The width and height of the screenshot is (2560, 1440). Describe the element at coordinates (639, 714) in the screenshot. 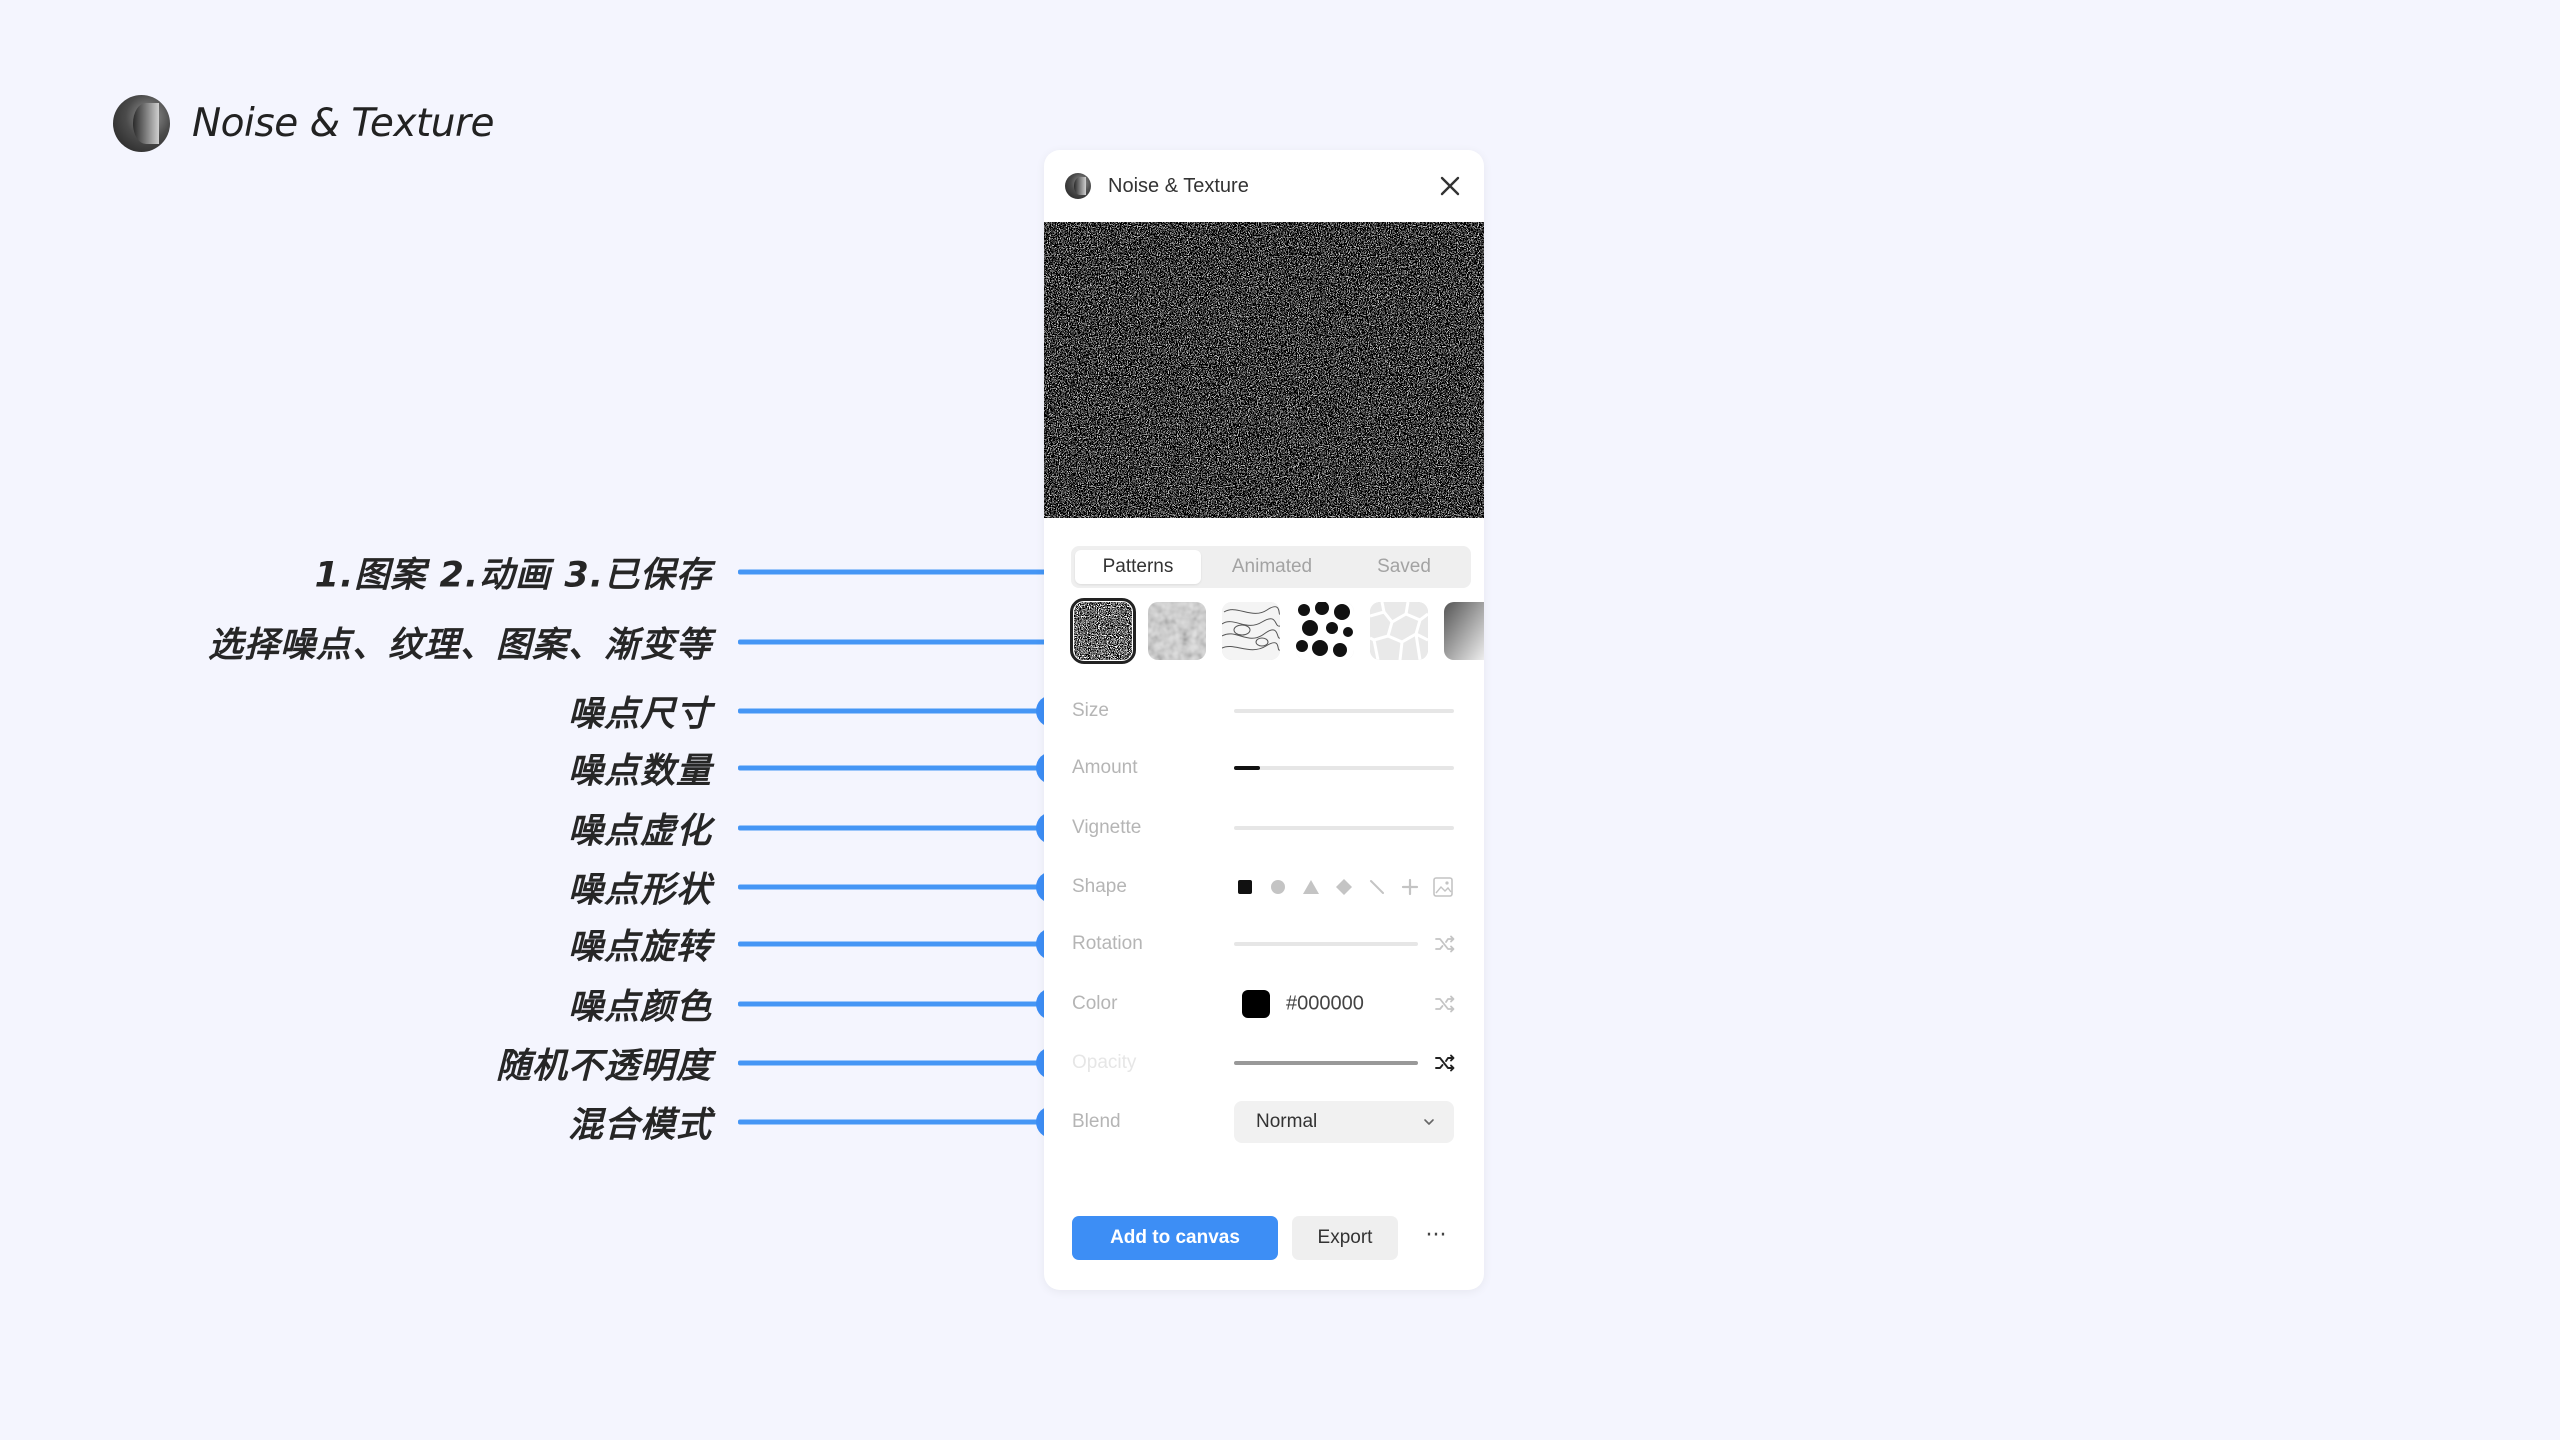

I see `annotation-label-size: 噪点尺寸` at that location.